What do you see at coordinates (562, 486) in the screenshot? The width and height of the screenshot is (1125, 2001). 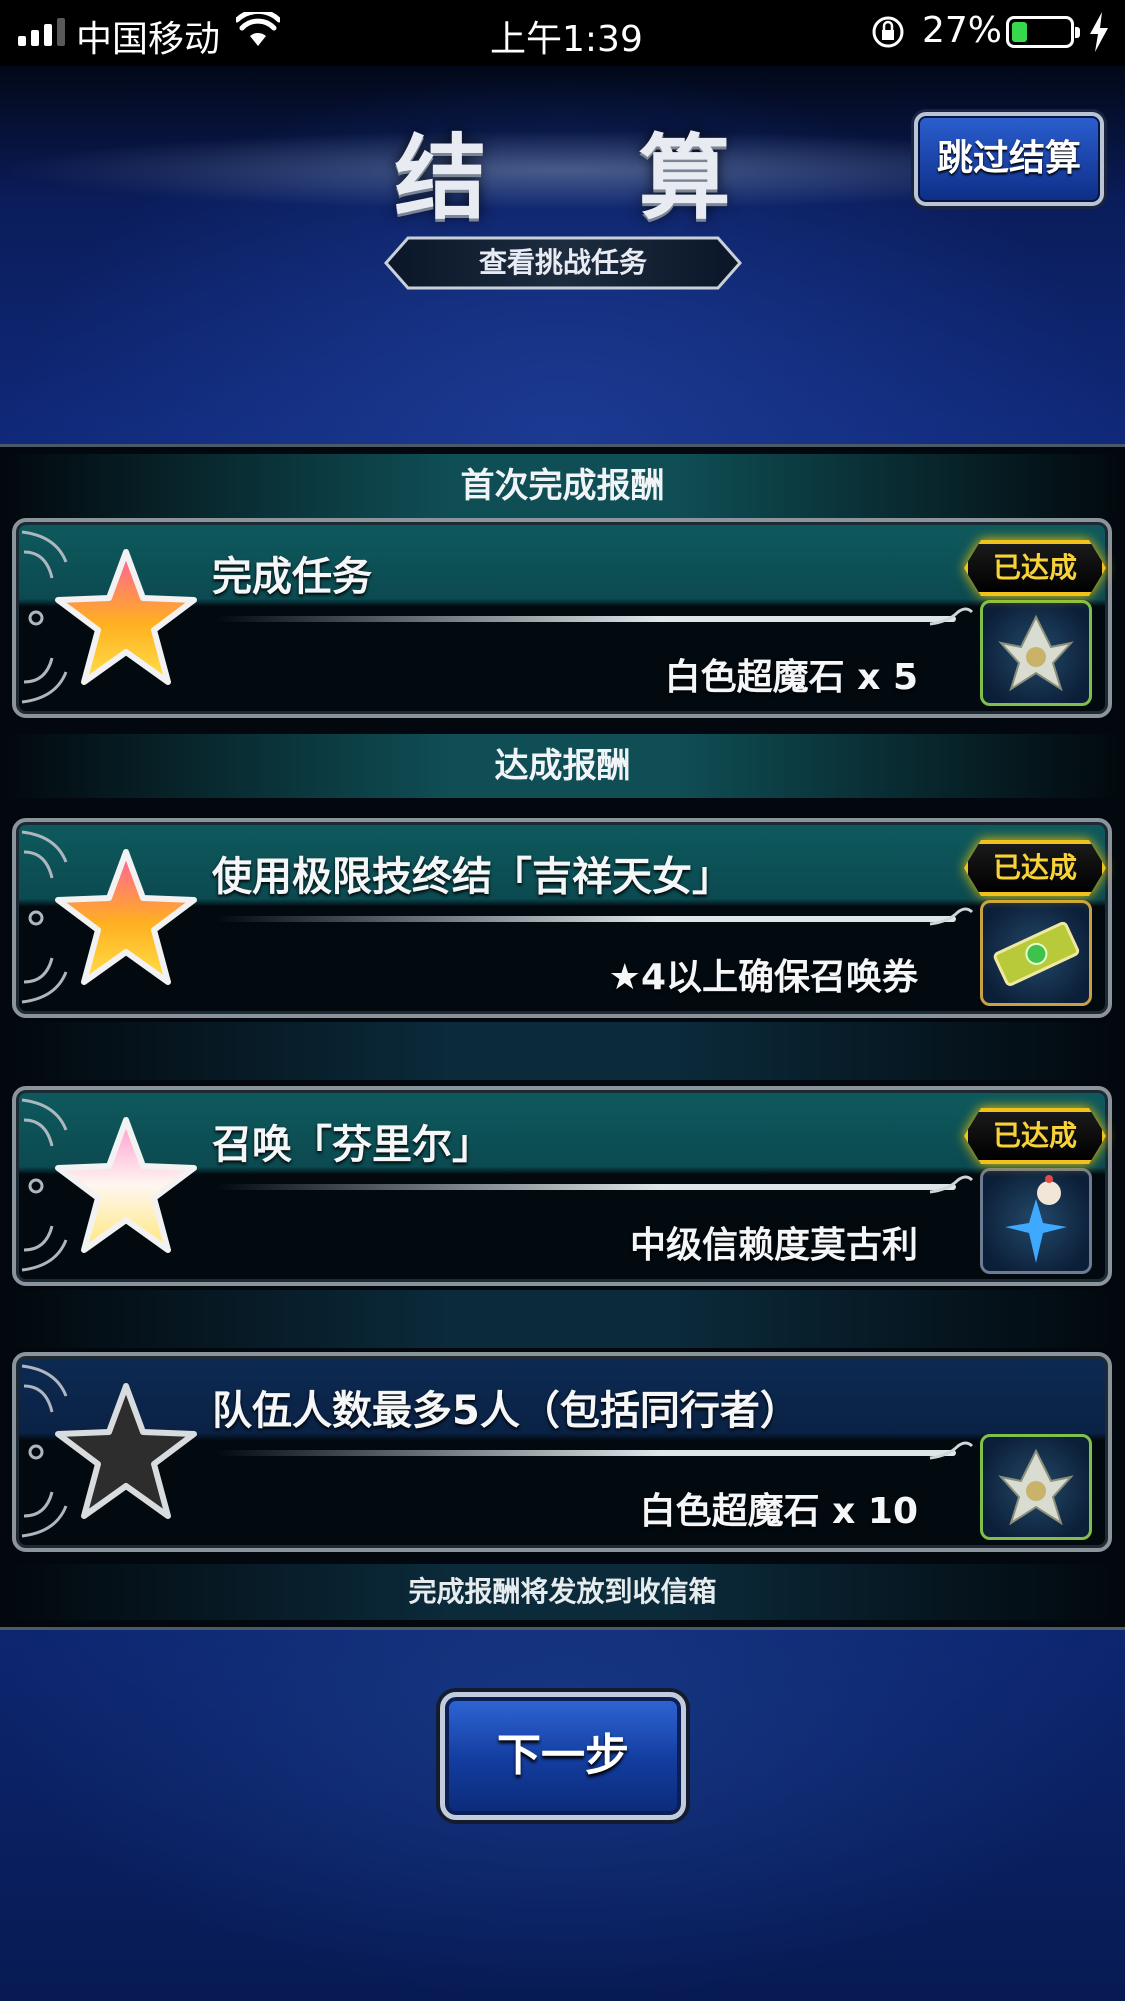 I see `first-clear-header: 首次完成报酬` at bounding box center [562, 486].